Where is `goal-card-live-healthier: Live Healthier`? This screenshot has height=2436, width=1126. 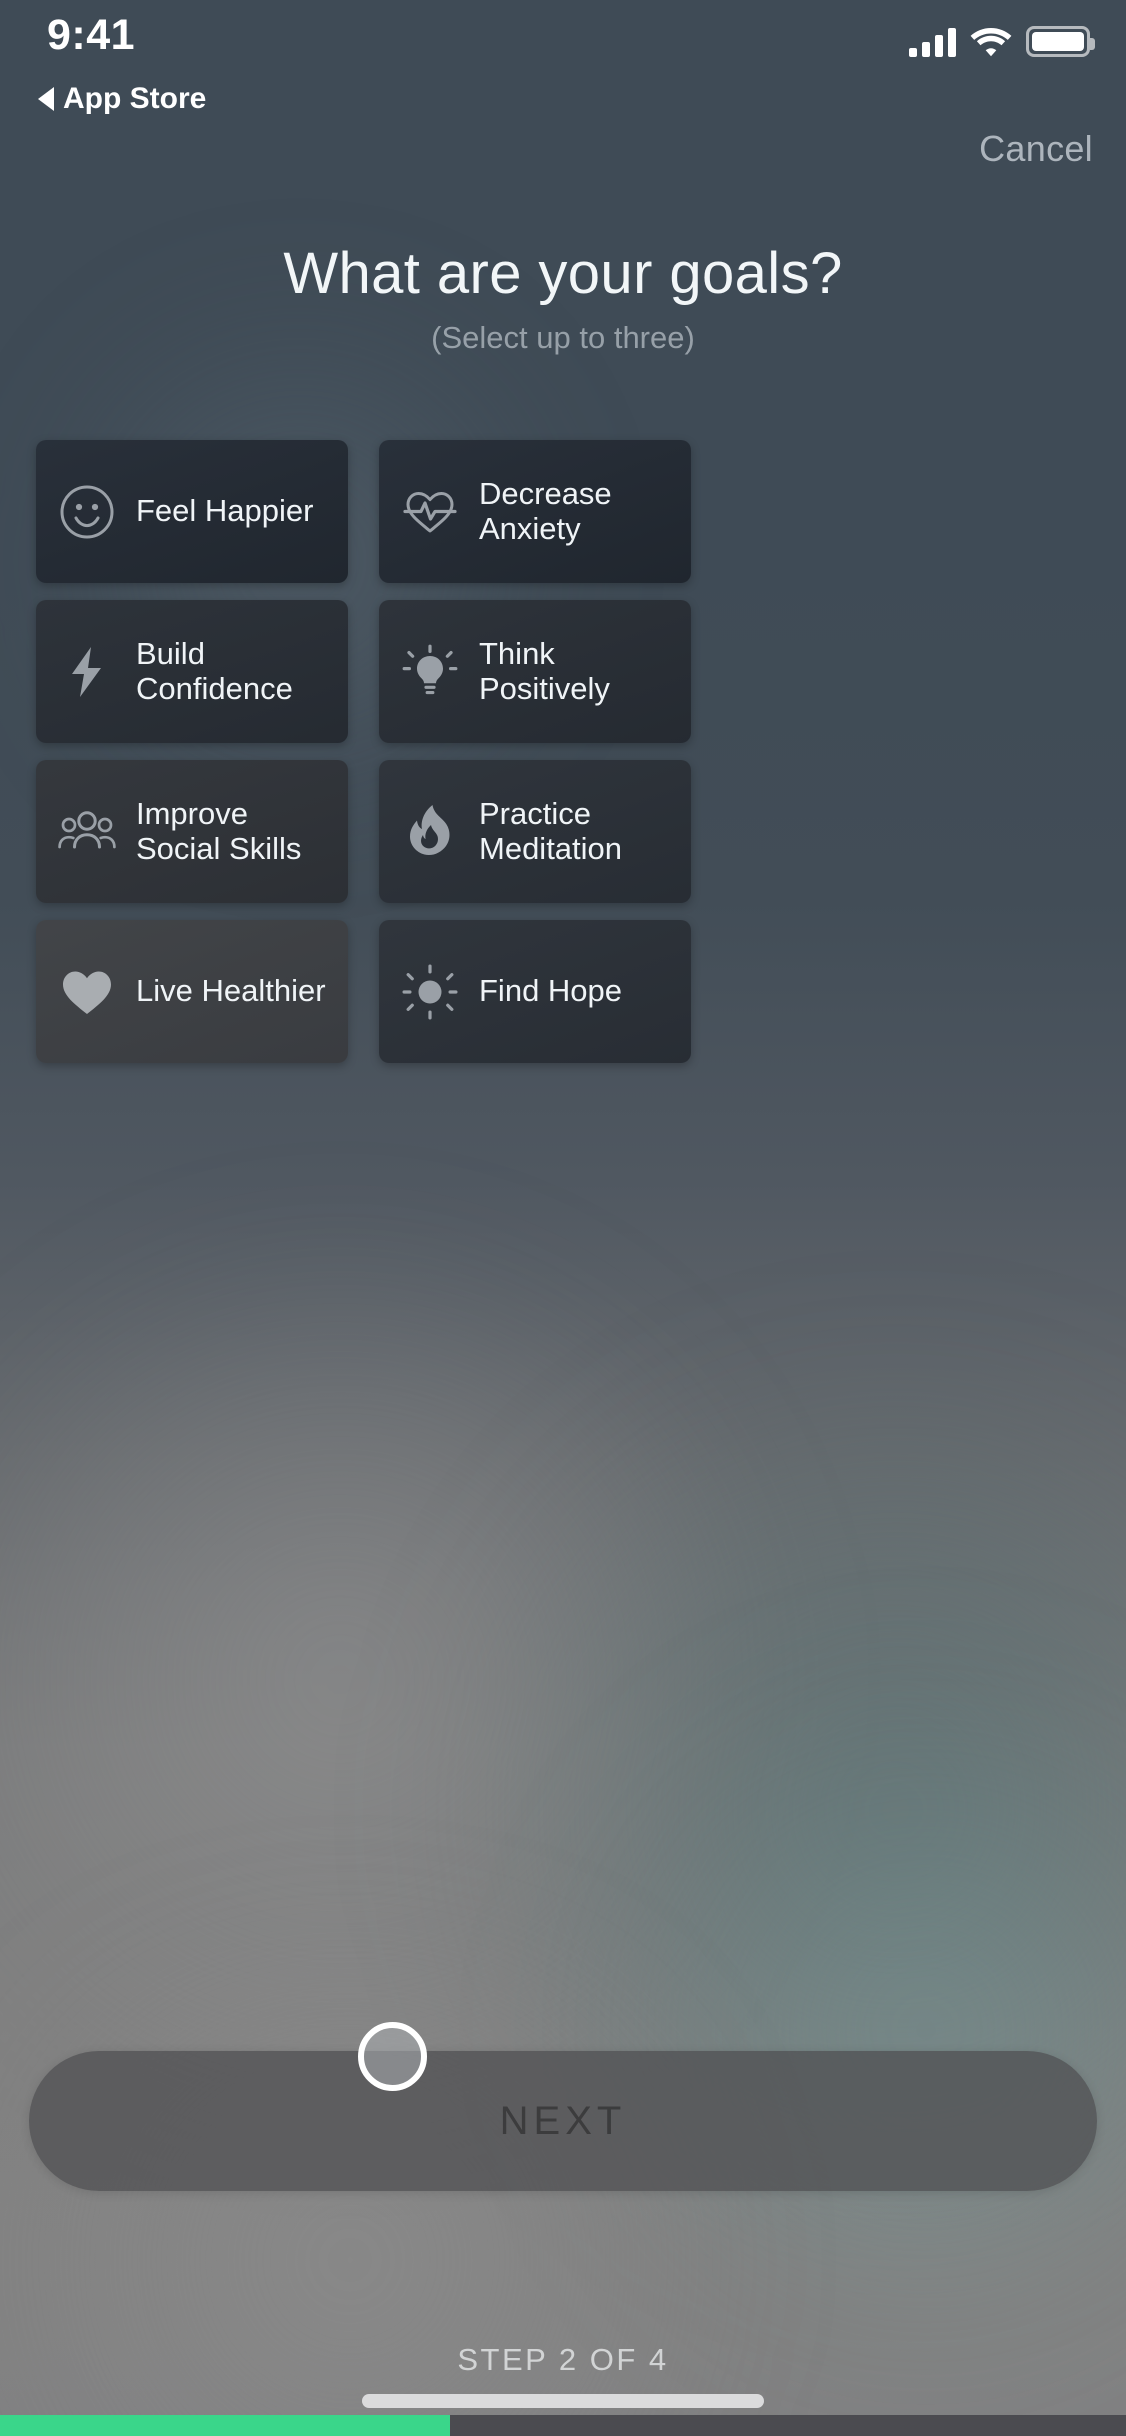
goal-card-live-healthier: Live Healthier is located at coordinates (192, 991).